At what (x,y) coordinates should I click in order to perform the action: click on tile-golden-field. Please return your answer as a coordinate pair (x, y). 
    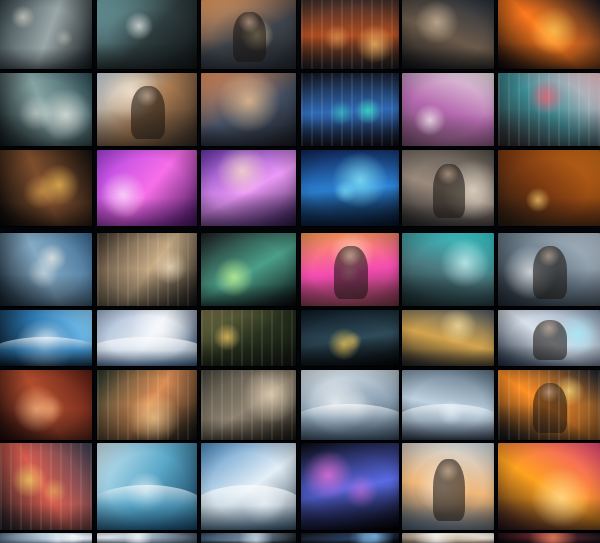
    Looking at the image, I should click on (448, 338).